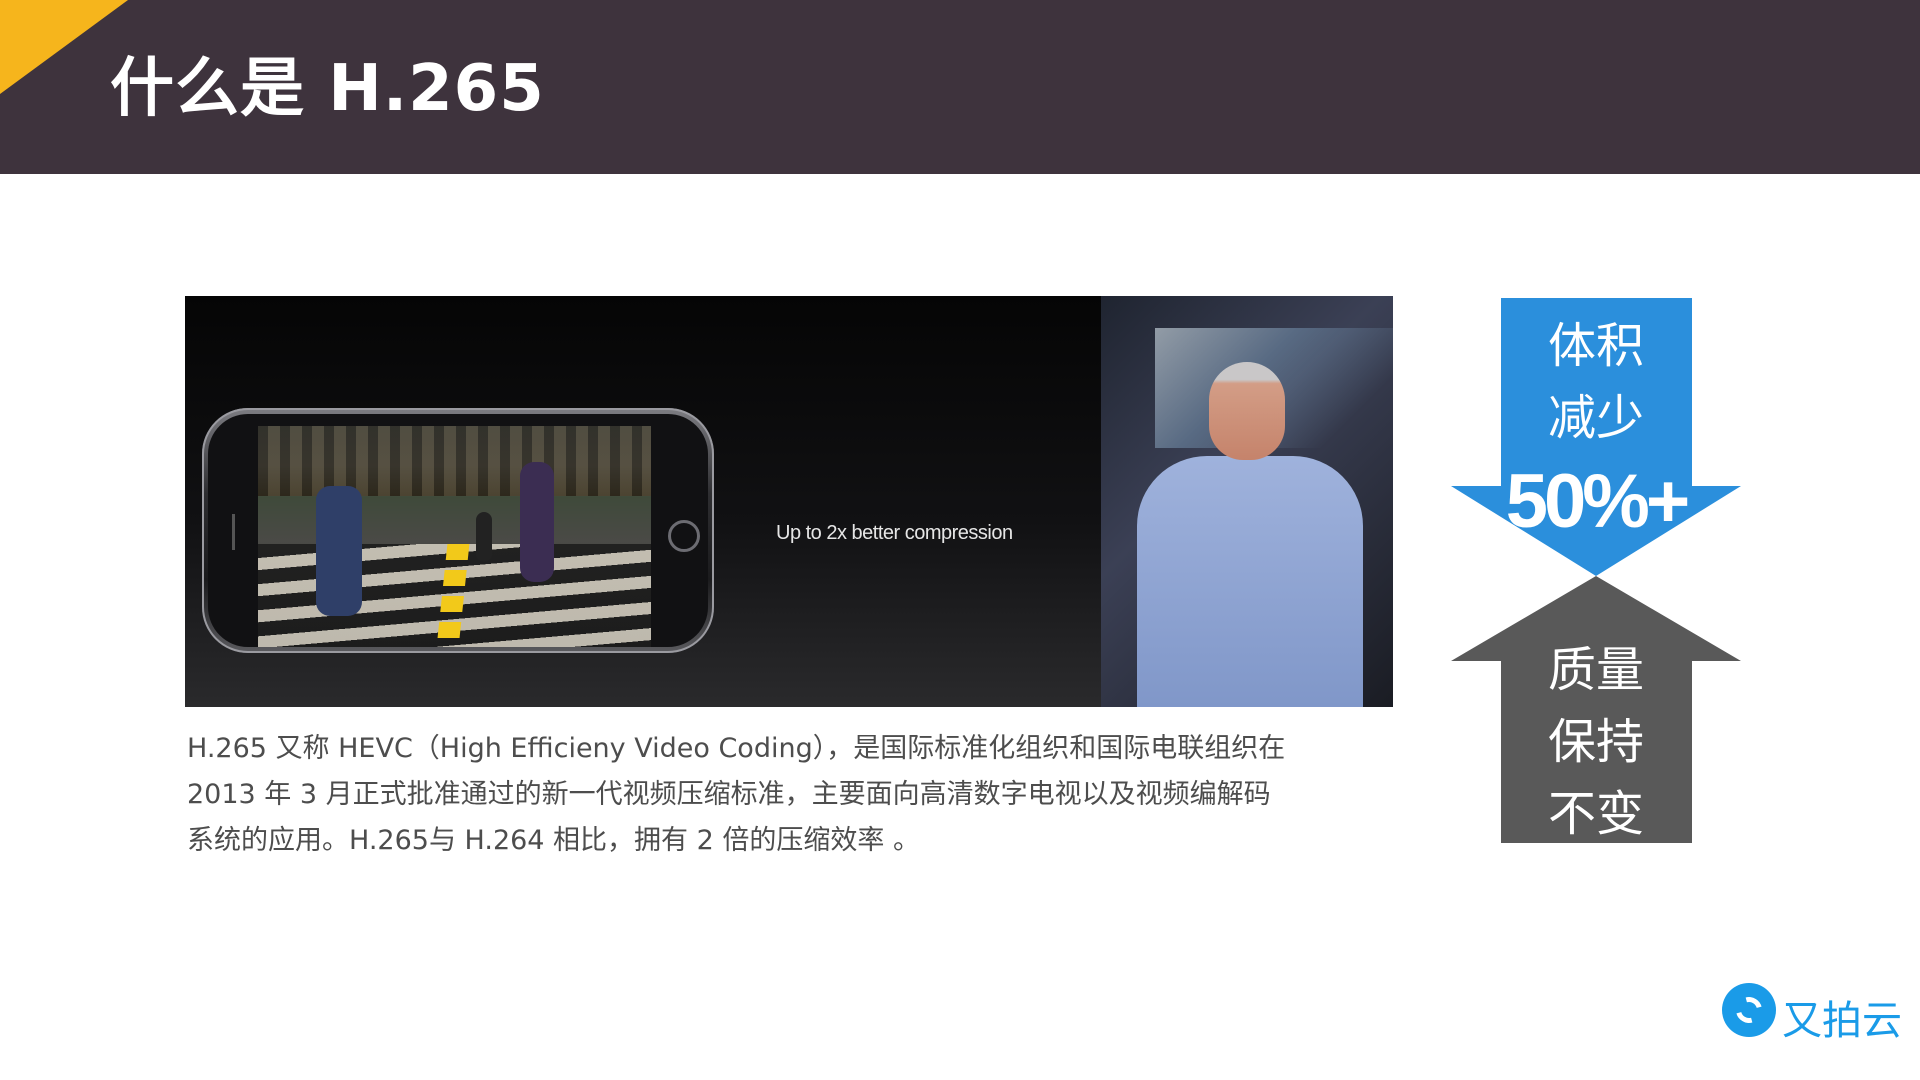 The width and height of the screenshot is (1920, 1080). Describe the element at coordinates (1596, 382) in the screenshot. I see `down-arrow-label: 体积 减少` at that location.